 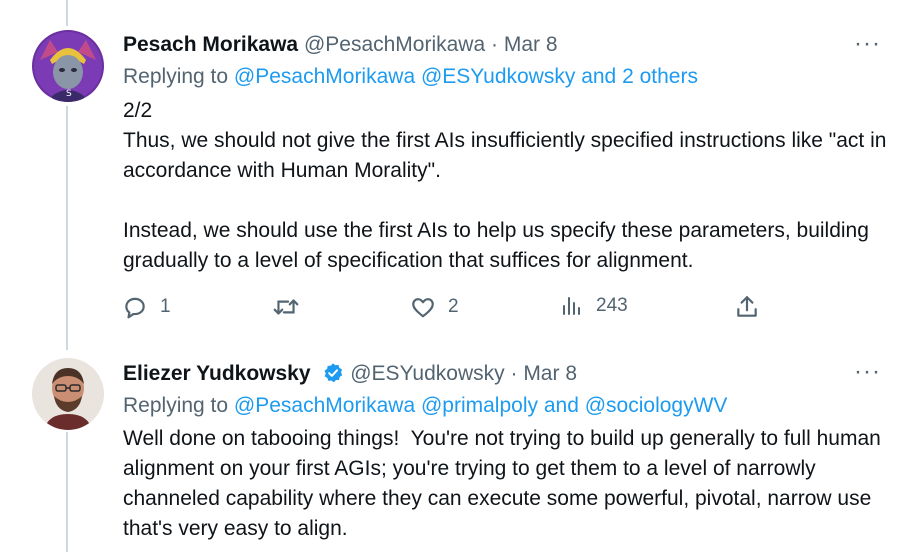 I want to click on like-button: 2, so click(x=434, y=307).